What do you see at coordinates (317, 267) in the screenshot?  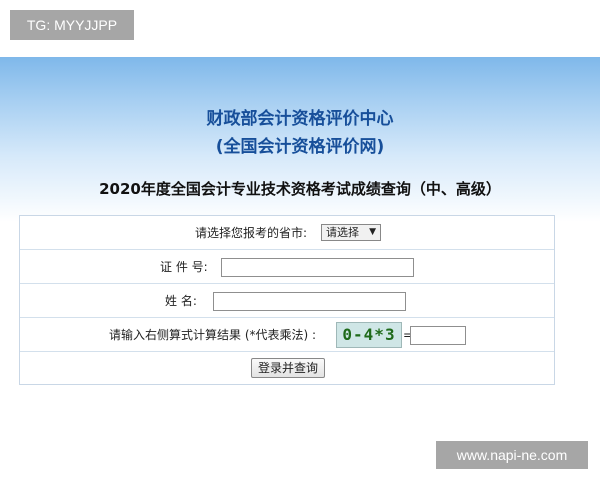 I see `id-number-input` at bounding box center [317, 267].